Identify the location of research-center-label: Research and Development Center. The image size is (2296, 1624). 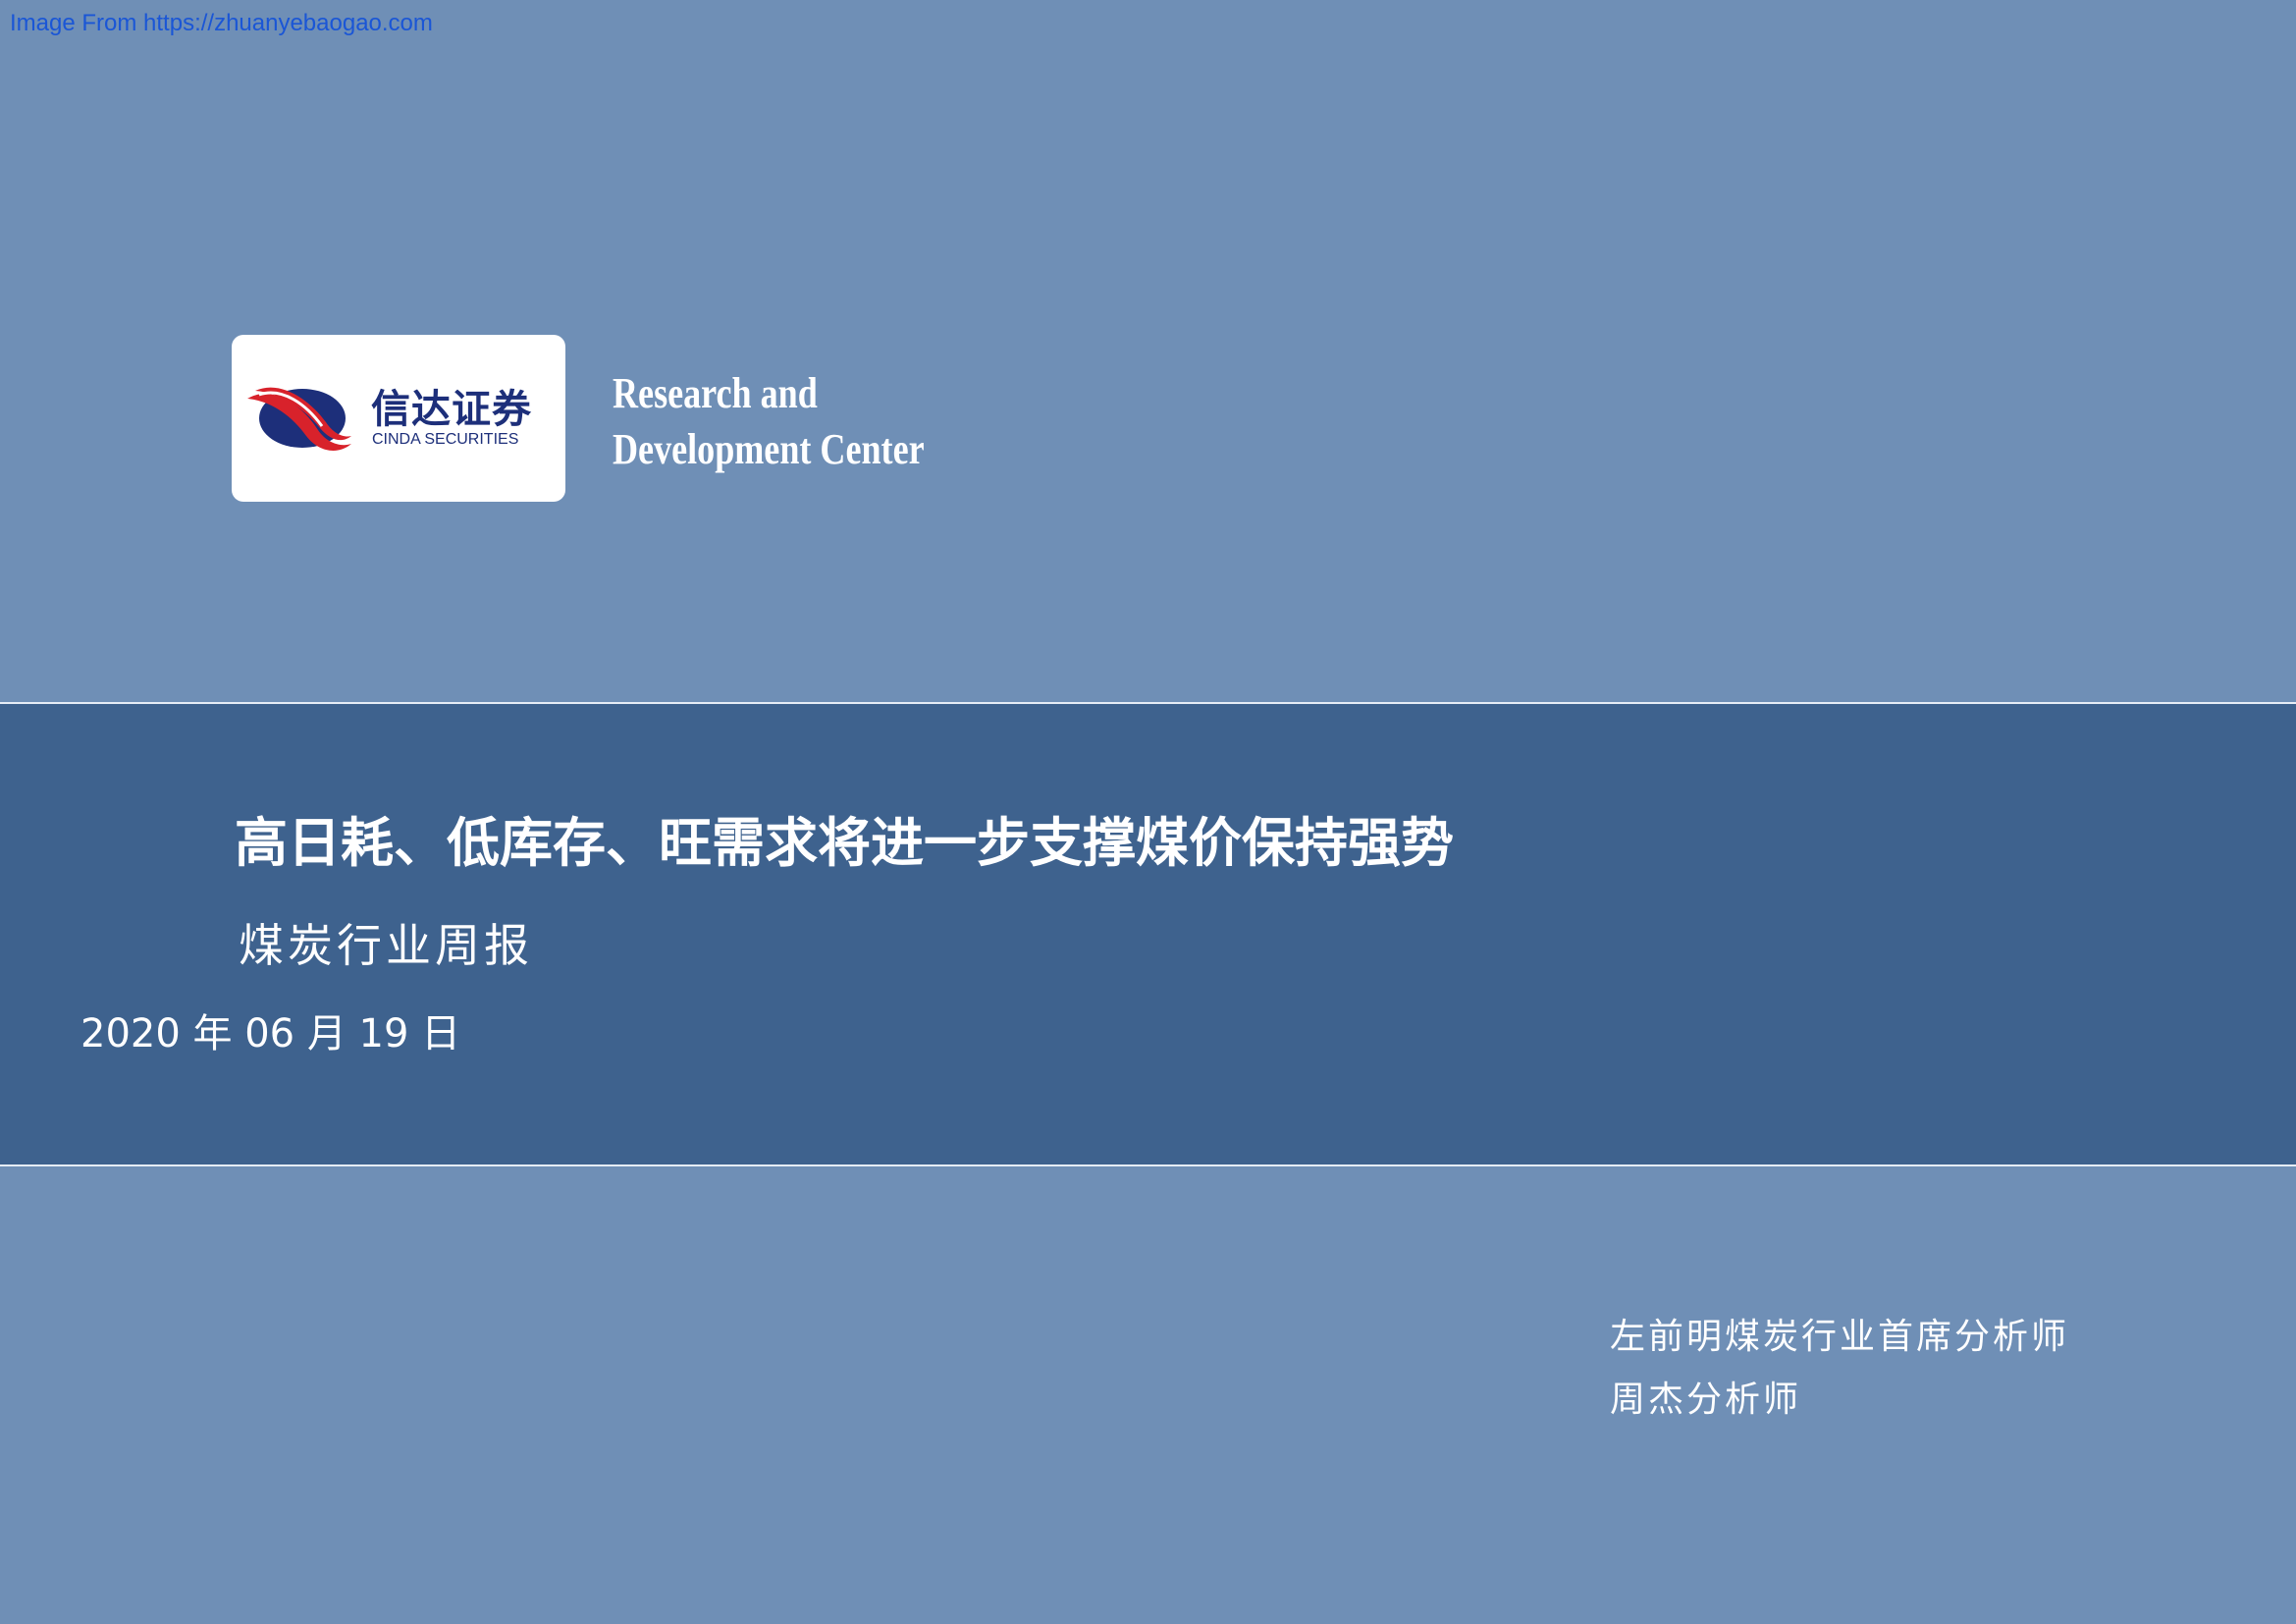
(769, 421).